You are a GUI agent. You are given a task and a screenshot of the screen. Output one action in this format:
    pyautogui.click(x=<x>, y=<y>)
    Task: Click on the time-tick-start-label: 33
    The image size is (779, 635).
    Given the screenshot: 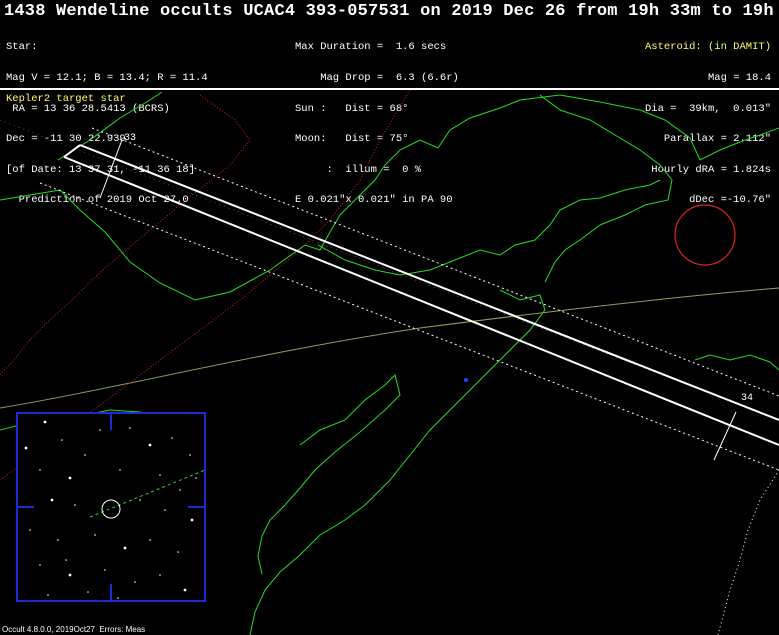 What is the action you would take?
    pyautogui.click(x=130, y=138)
    